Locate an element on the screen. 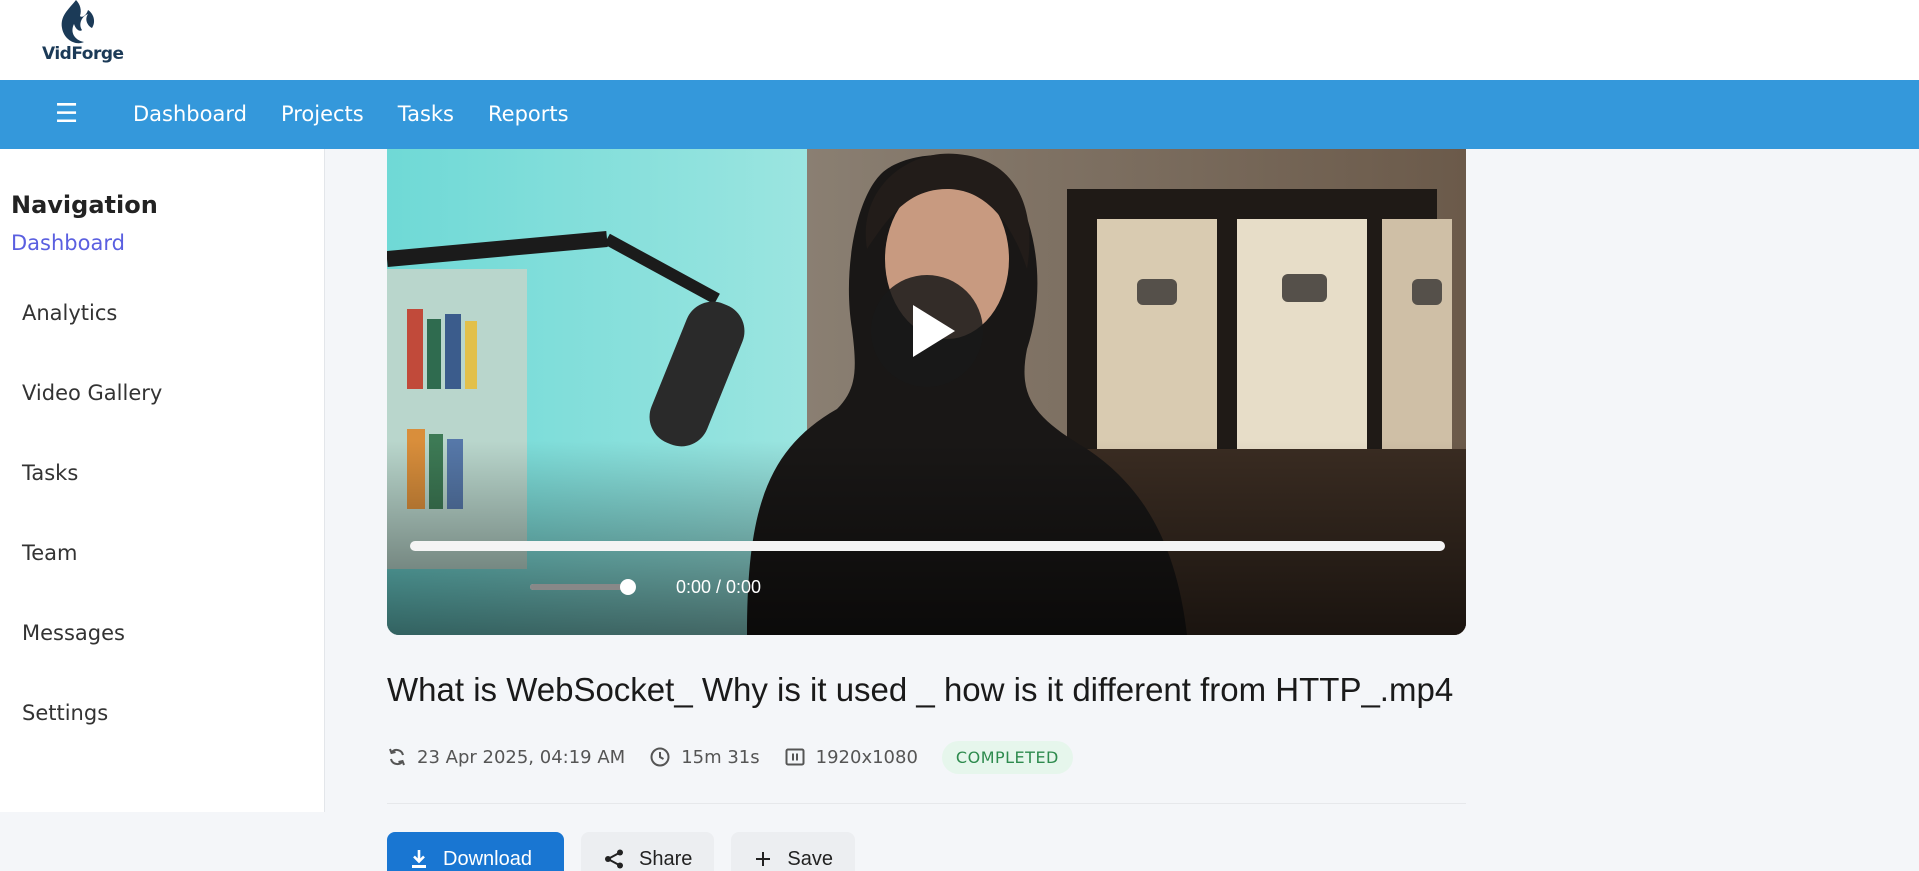 Image resolution: width=1919 pixels, height=871 pixels. save-label: Save is located at coordinates (810, 858).